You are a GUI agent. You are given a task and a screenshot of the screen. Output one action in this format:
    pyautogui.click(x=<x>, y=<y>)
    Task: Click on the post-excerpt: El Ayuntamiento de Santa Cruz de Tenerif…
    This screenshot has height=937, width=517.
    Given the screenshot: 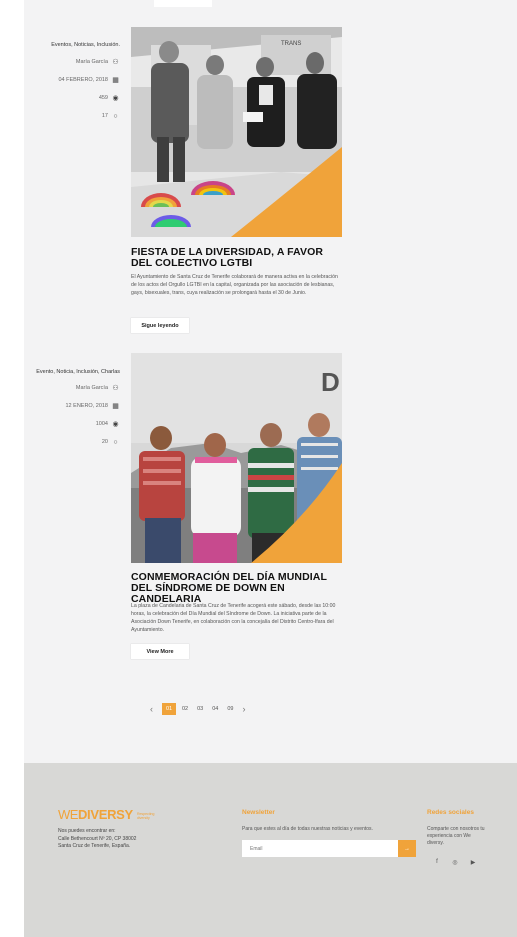 What is the action you would take?
    pyautogui.click(x=234, y=285)
    